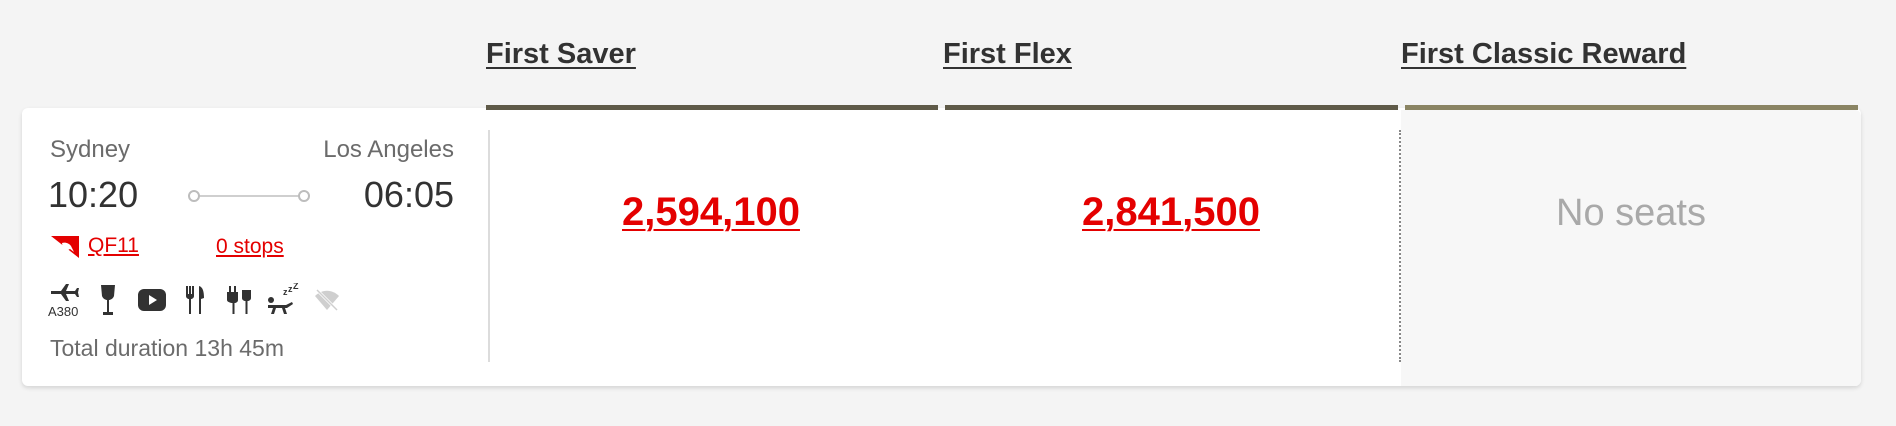 The width and height of the screenshot is (1896, 426). Describe the element at coordinates (711, 212) in the screenshot. I see `price-first-saver: 2,594,100` at that location.